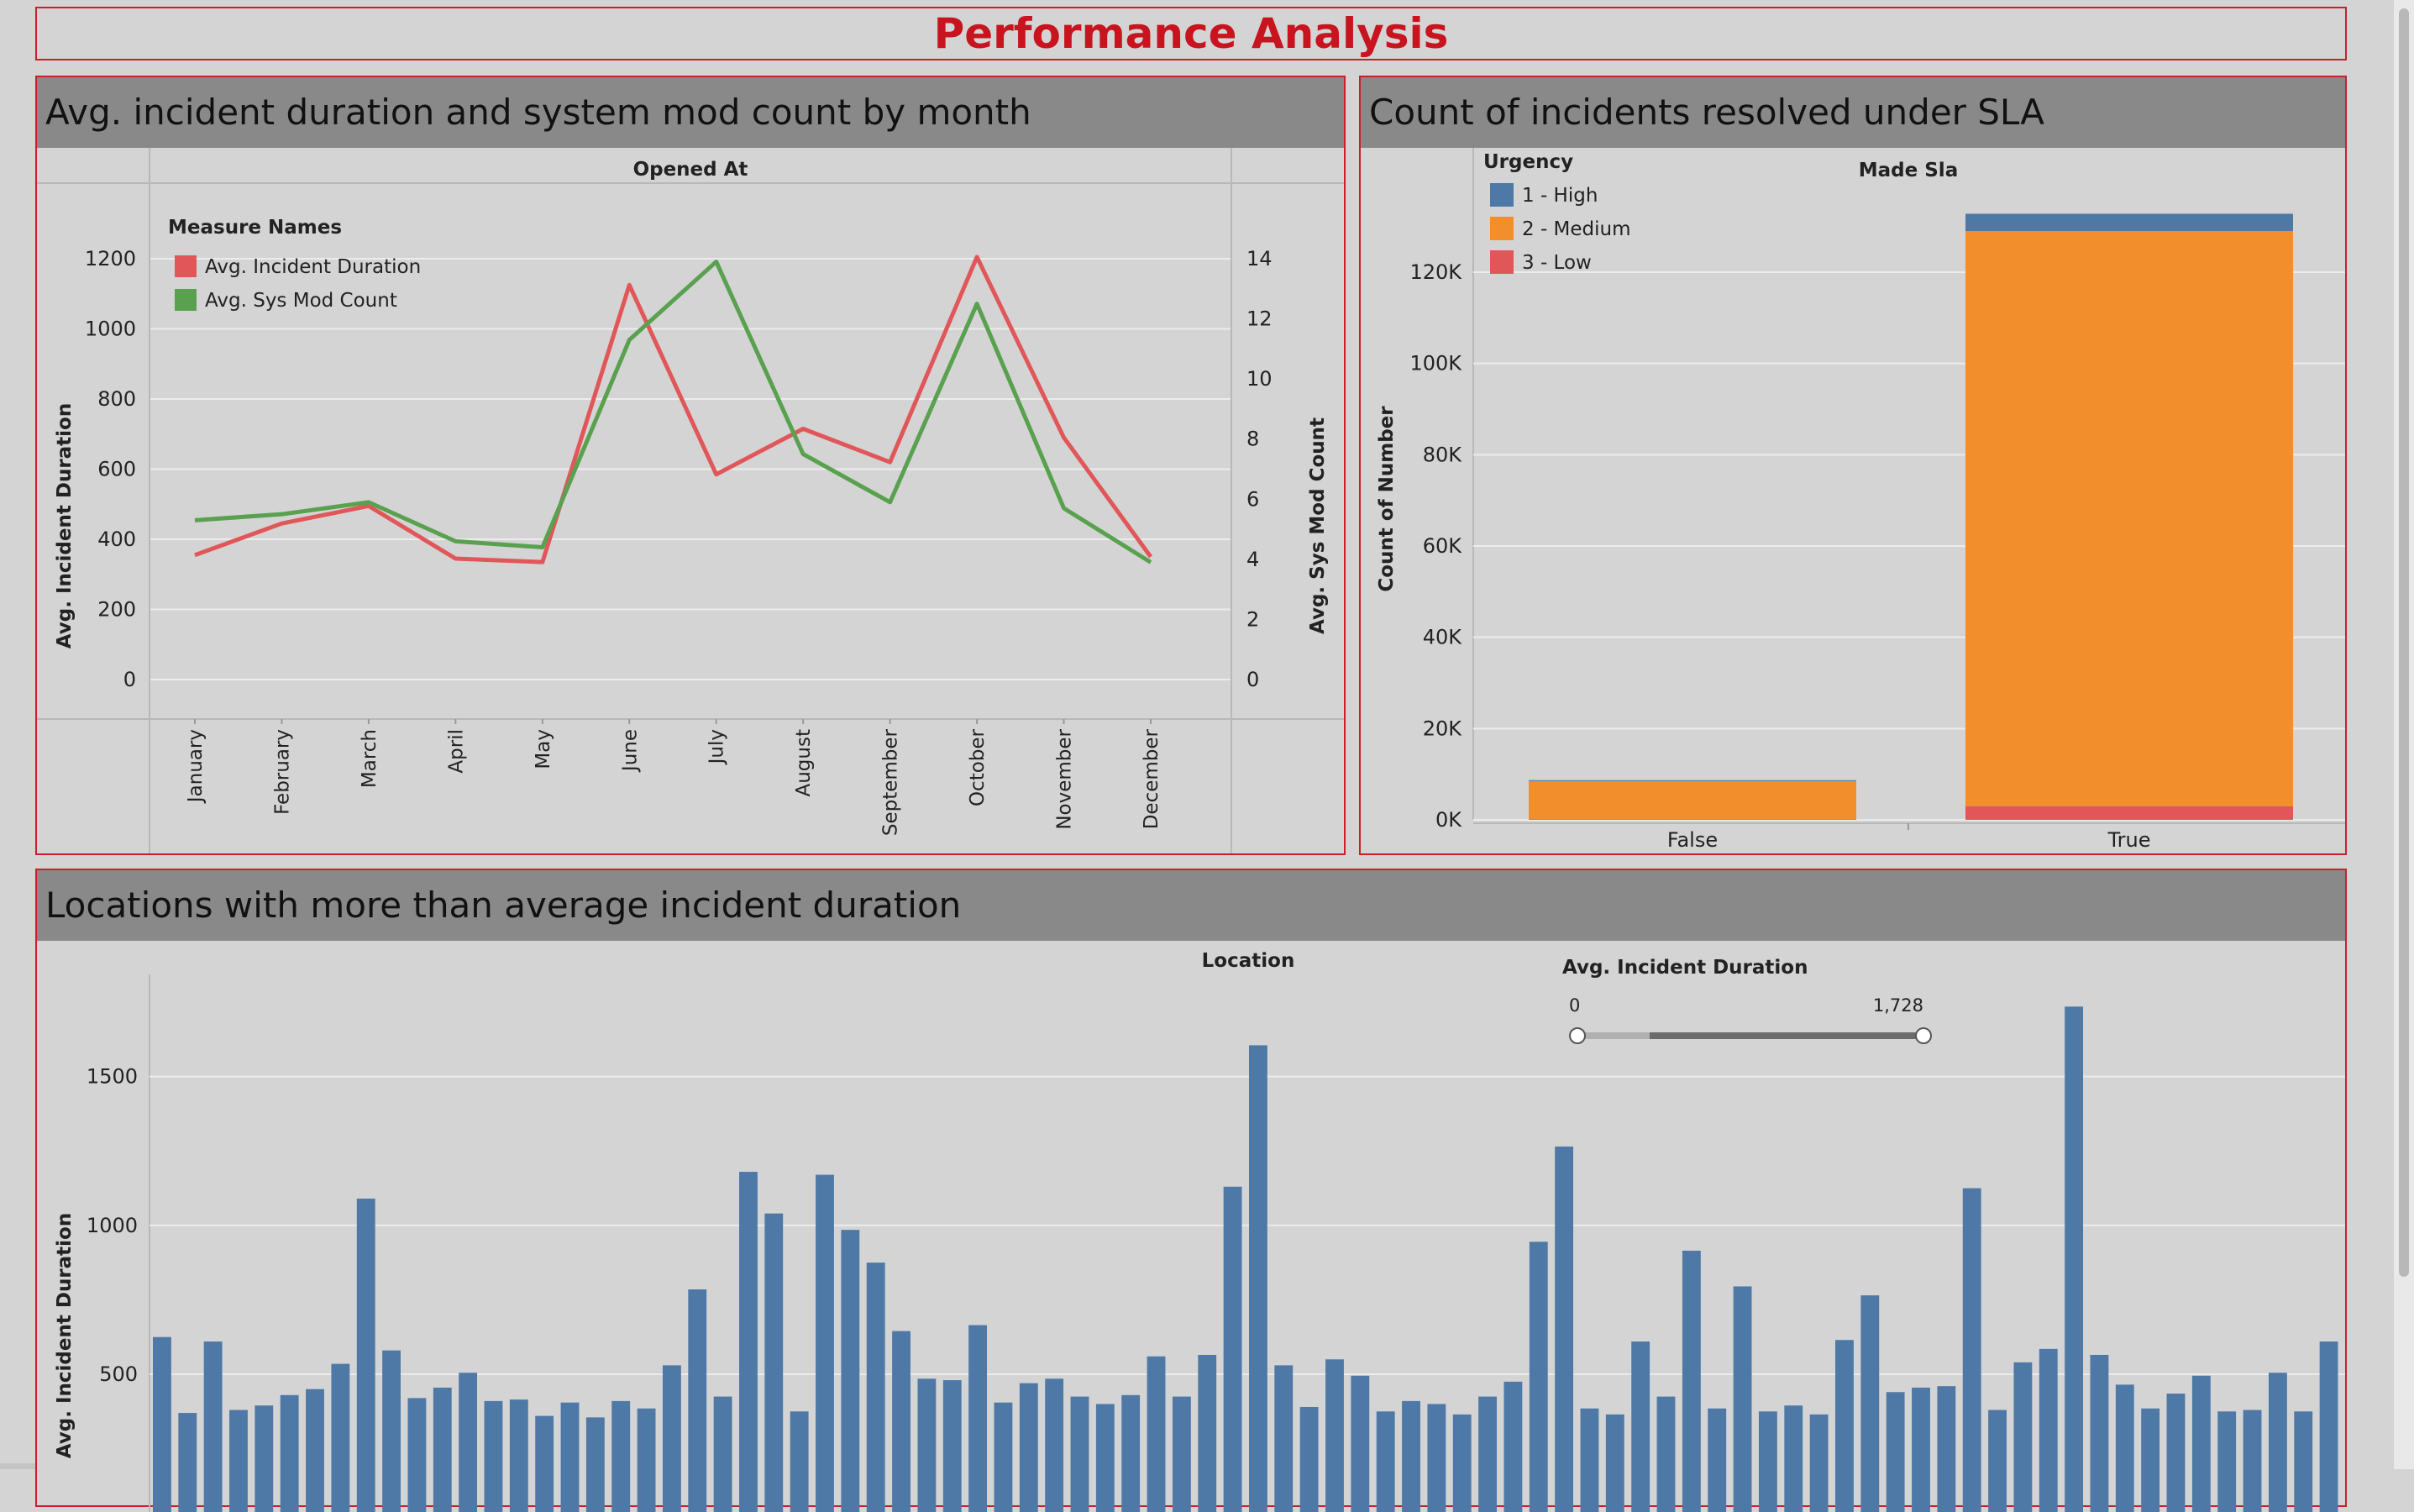 This screenshot has height=1512, width=2414. What do you see at coordinates (1685, 968) in the screenshot?
I see `filter-title: Avg. Incident Duration` at bounding box center [1685, 968].